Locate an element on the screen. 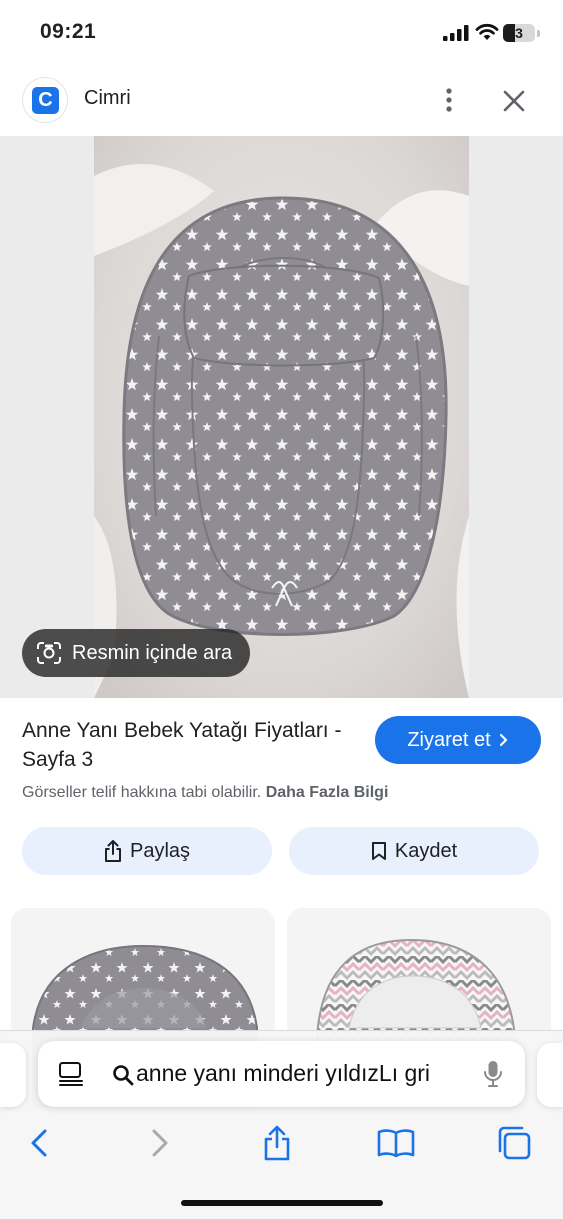 Image resolution: width=563 pixels, height=1219 pixels. status-time: 09:21 is located at coordinates (68, 31).